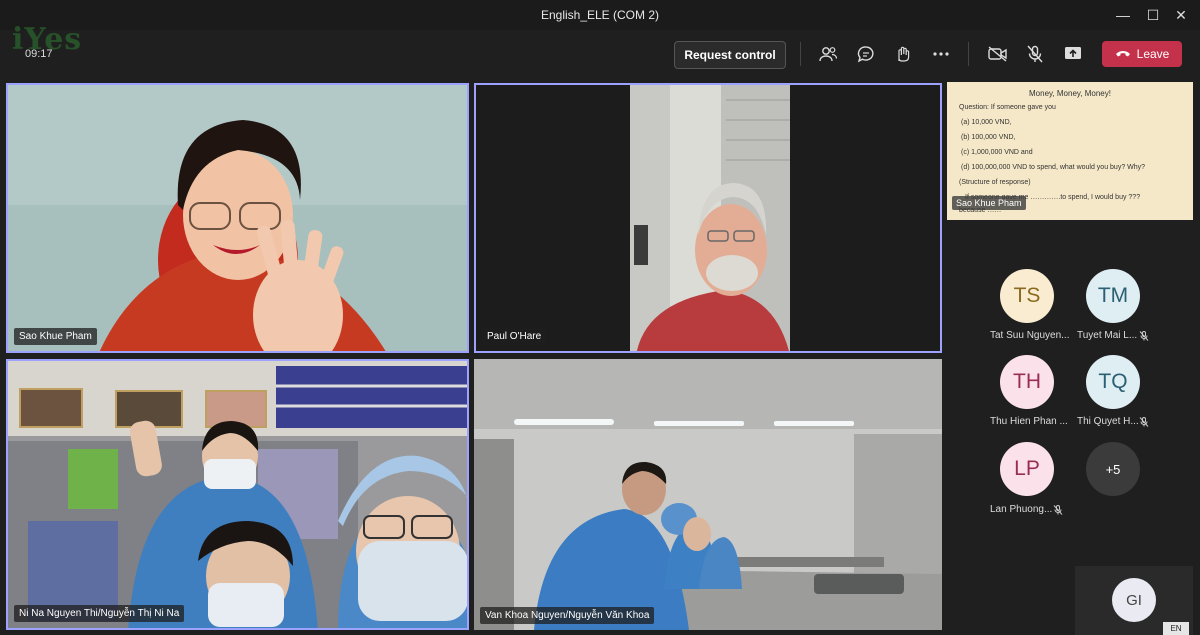 Image resolution: width=1200 pixels, height=635 pixels. Describe the element at coordinates (1181, 15) in the screenshot. I see `close-button: ✕` at that location.